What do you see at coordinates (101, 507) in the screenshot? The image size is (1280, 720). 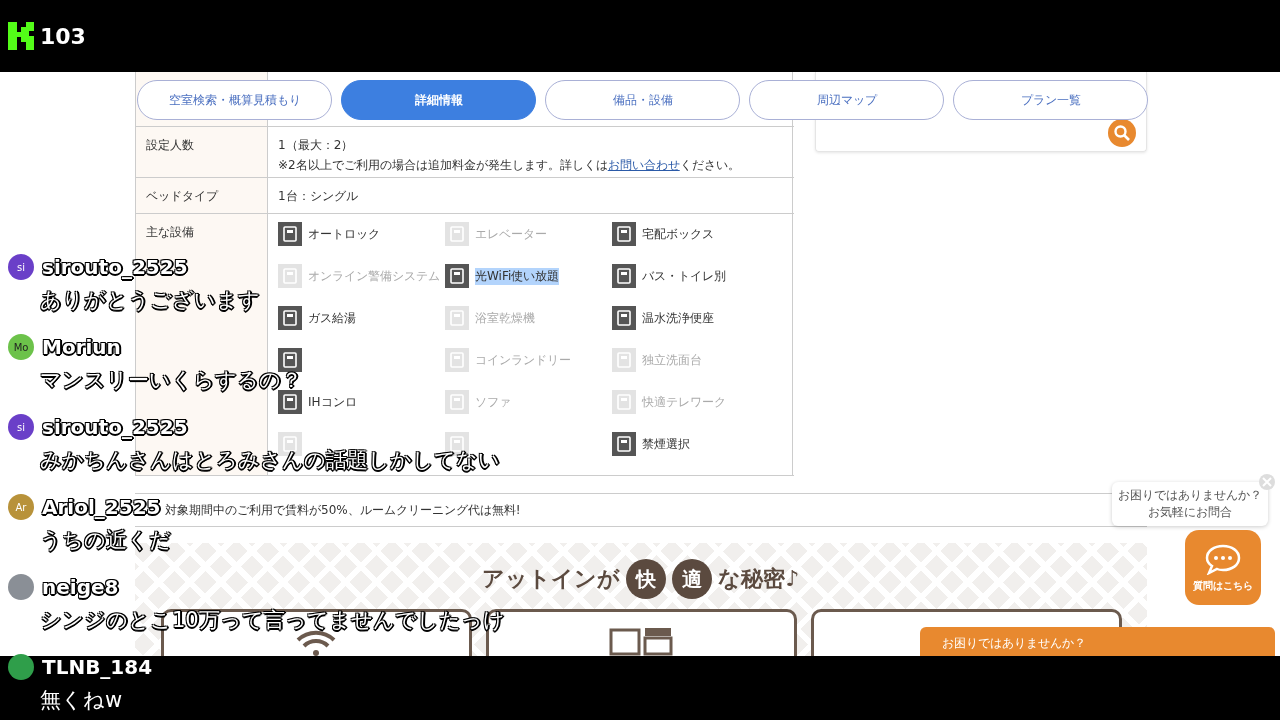 I see `chat-username: Ariol_2525` at bounding box center [101, 507].